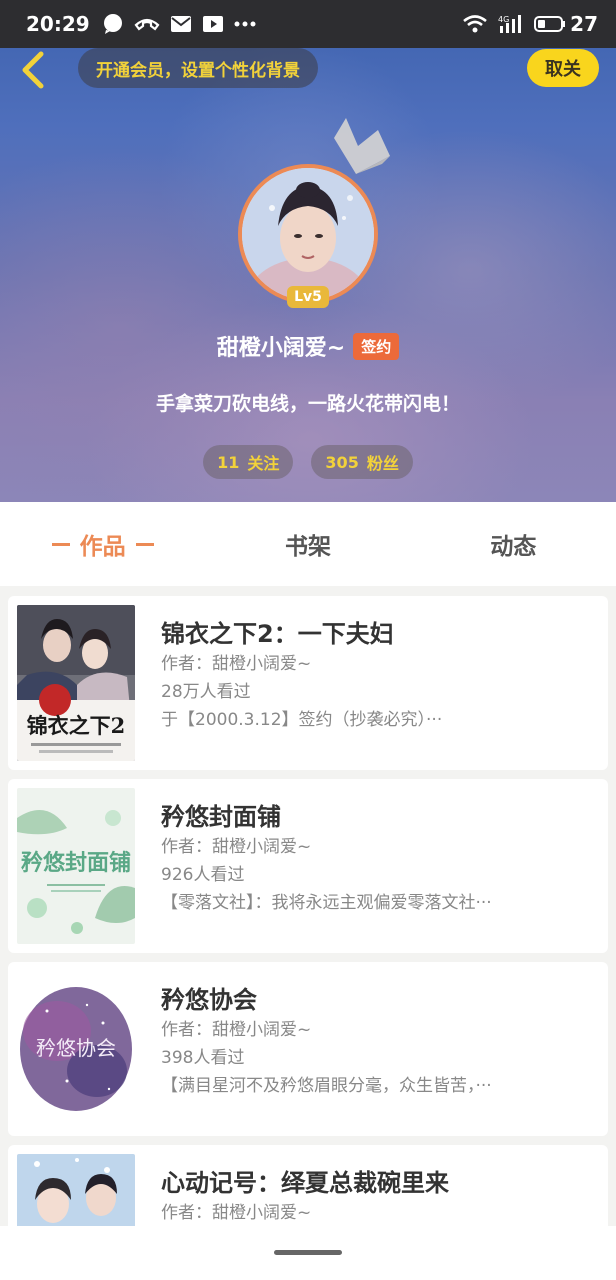 The height and width of the screenshot is (1280, 616). Describe the element at coordinates (228, 462) in the screenshot. I see `following-number: 11` at that location.